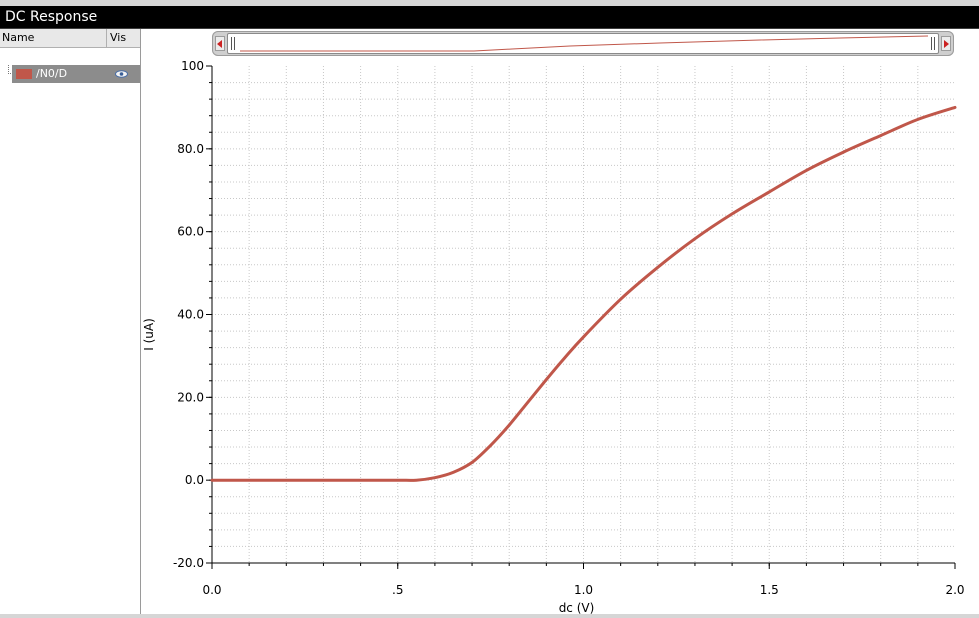 The height and width of the screenshot is (618, 979). I want to click on x-tick-label: 2.0, so click(954, 590).